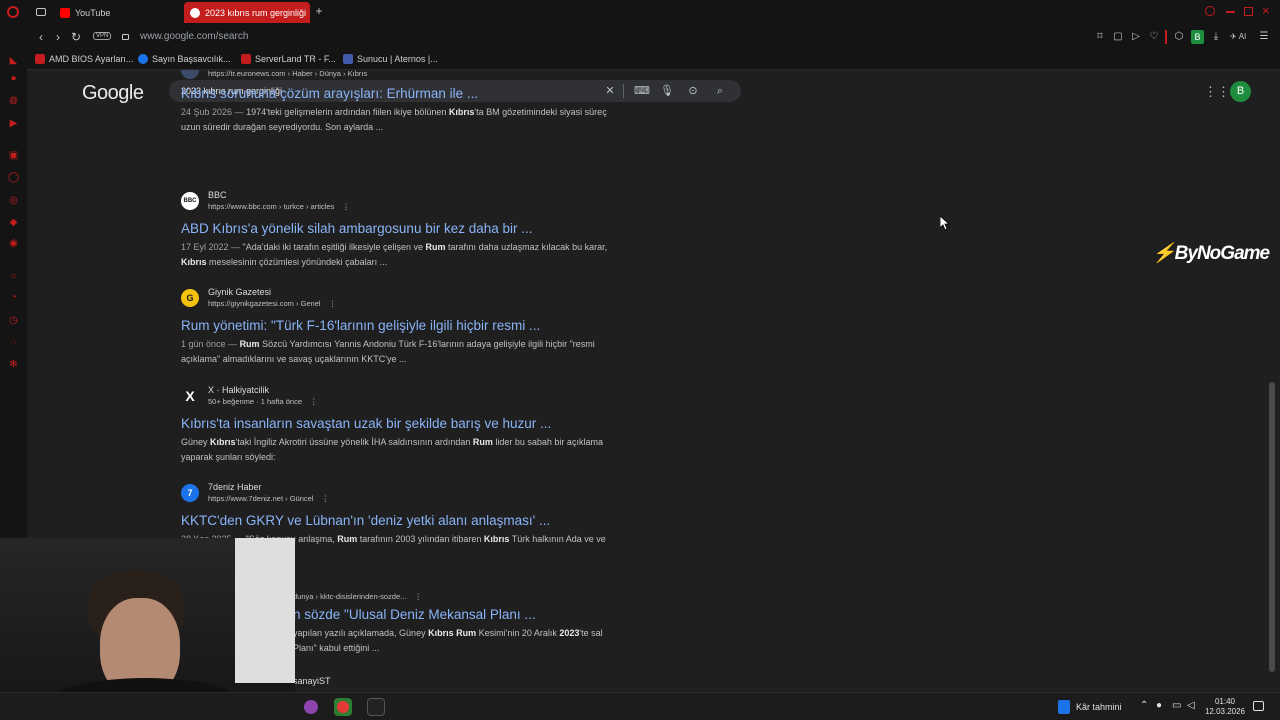 The height and width of the screenshot is (720, 1280). I want to click on tab-google-search: 2023 kıbrıs rum gerginliği, so click(247, 12).